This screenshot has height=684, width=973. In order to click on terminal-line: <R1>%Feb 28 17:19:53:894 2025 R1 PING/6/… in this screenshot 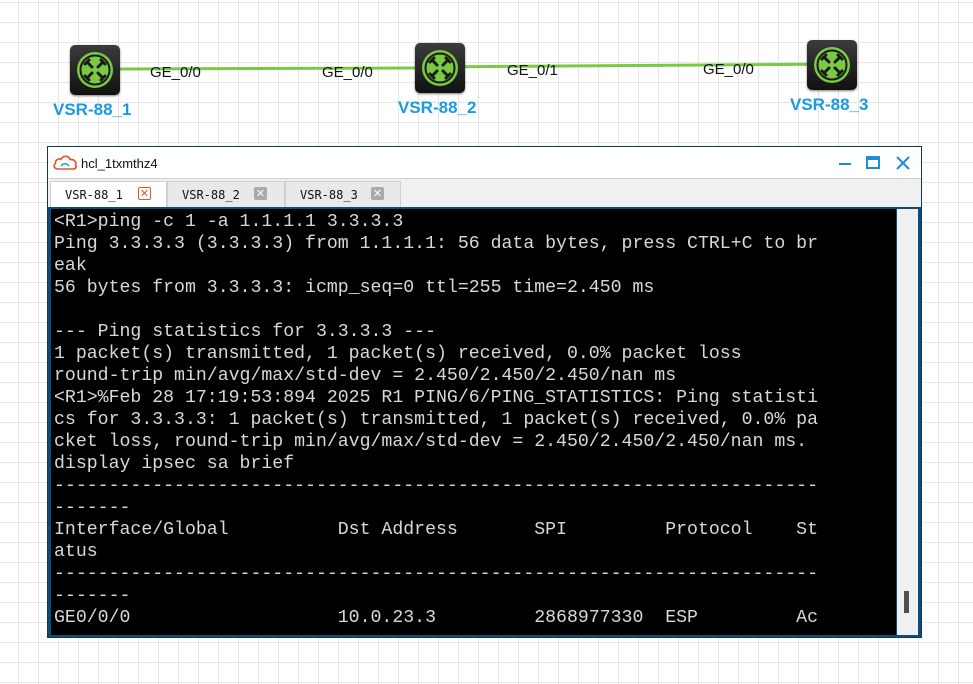, I will do `click(436, 398)`.